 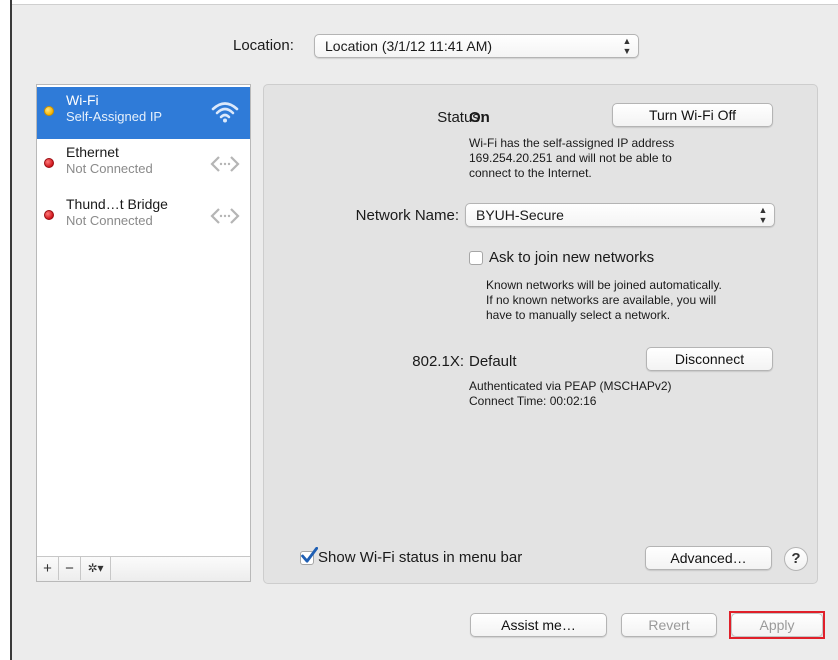 I want to click on service-item-wifi: Wi-Fi Self-Assigned IP, so click(x=143, y=113).